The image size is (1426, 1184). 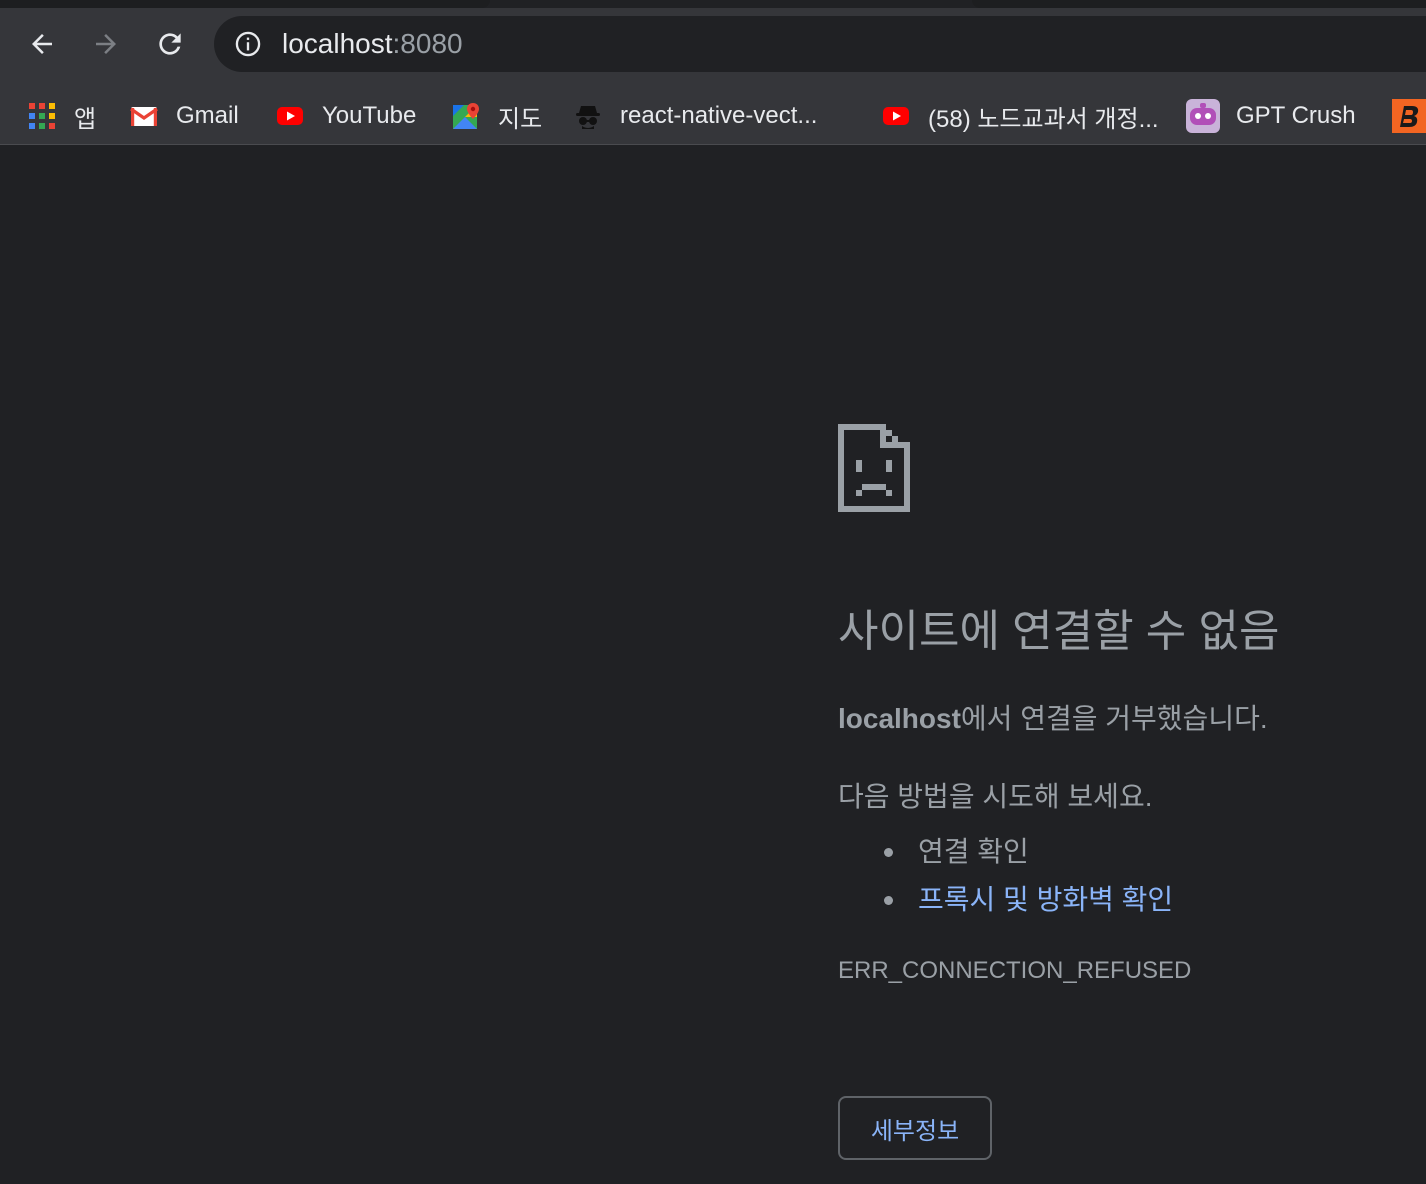 What do you see at coordinates (899, 718) in the screenshot?
I see `error-host: localhost` at bounding box center [899, 718].